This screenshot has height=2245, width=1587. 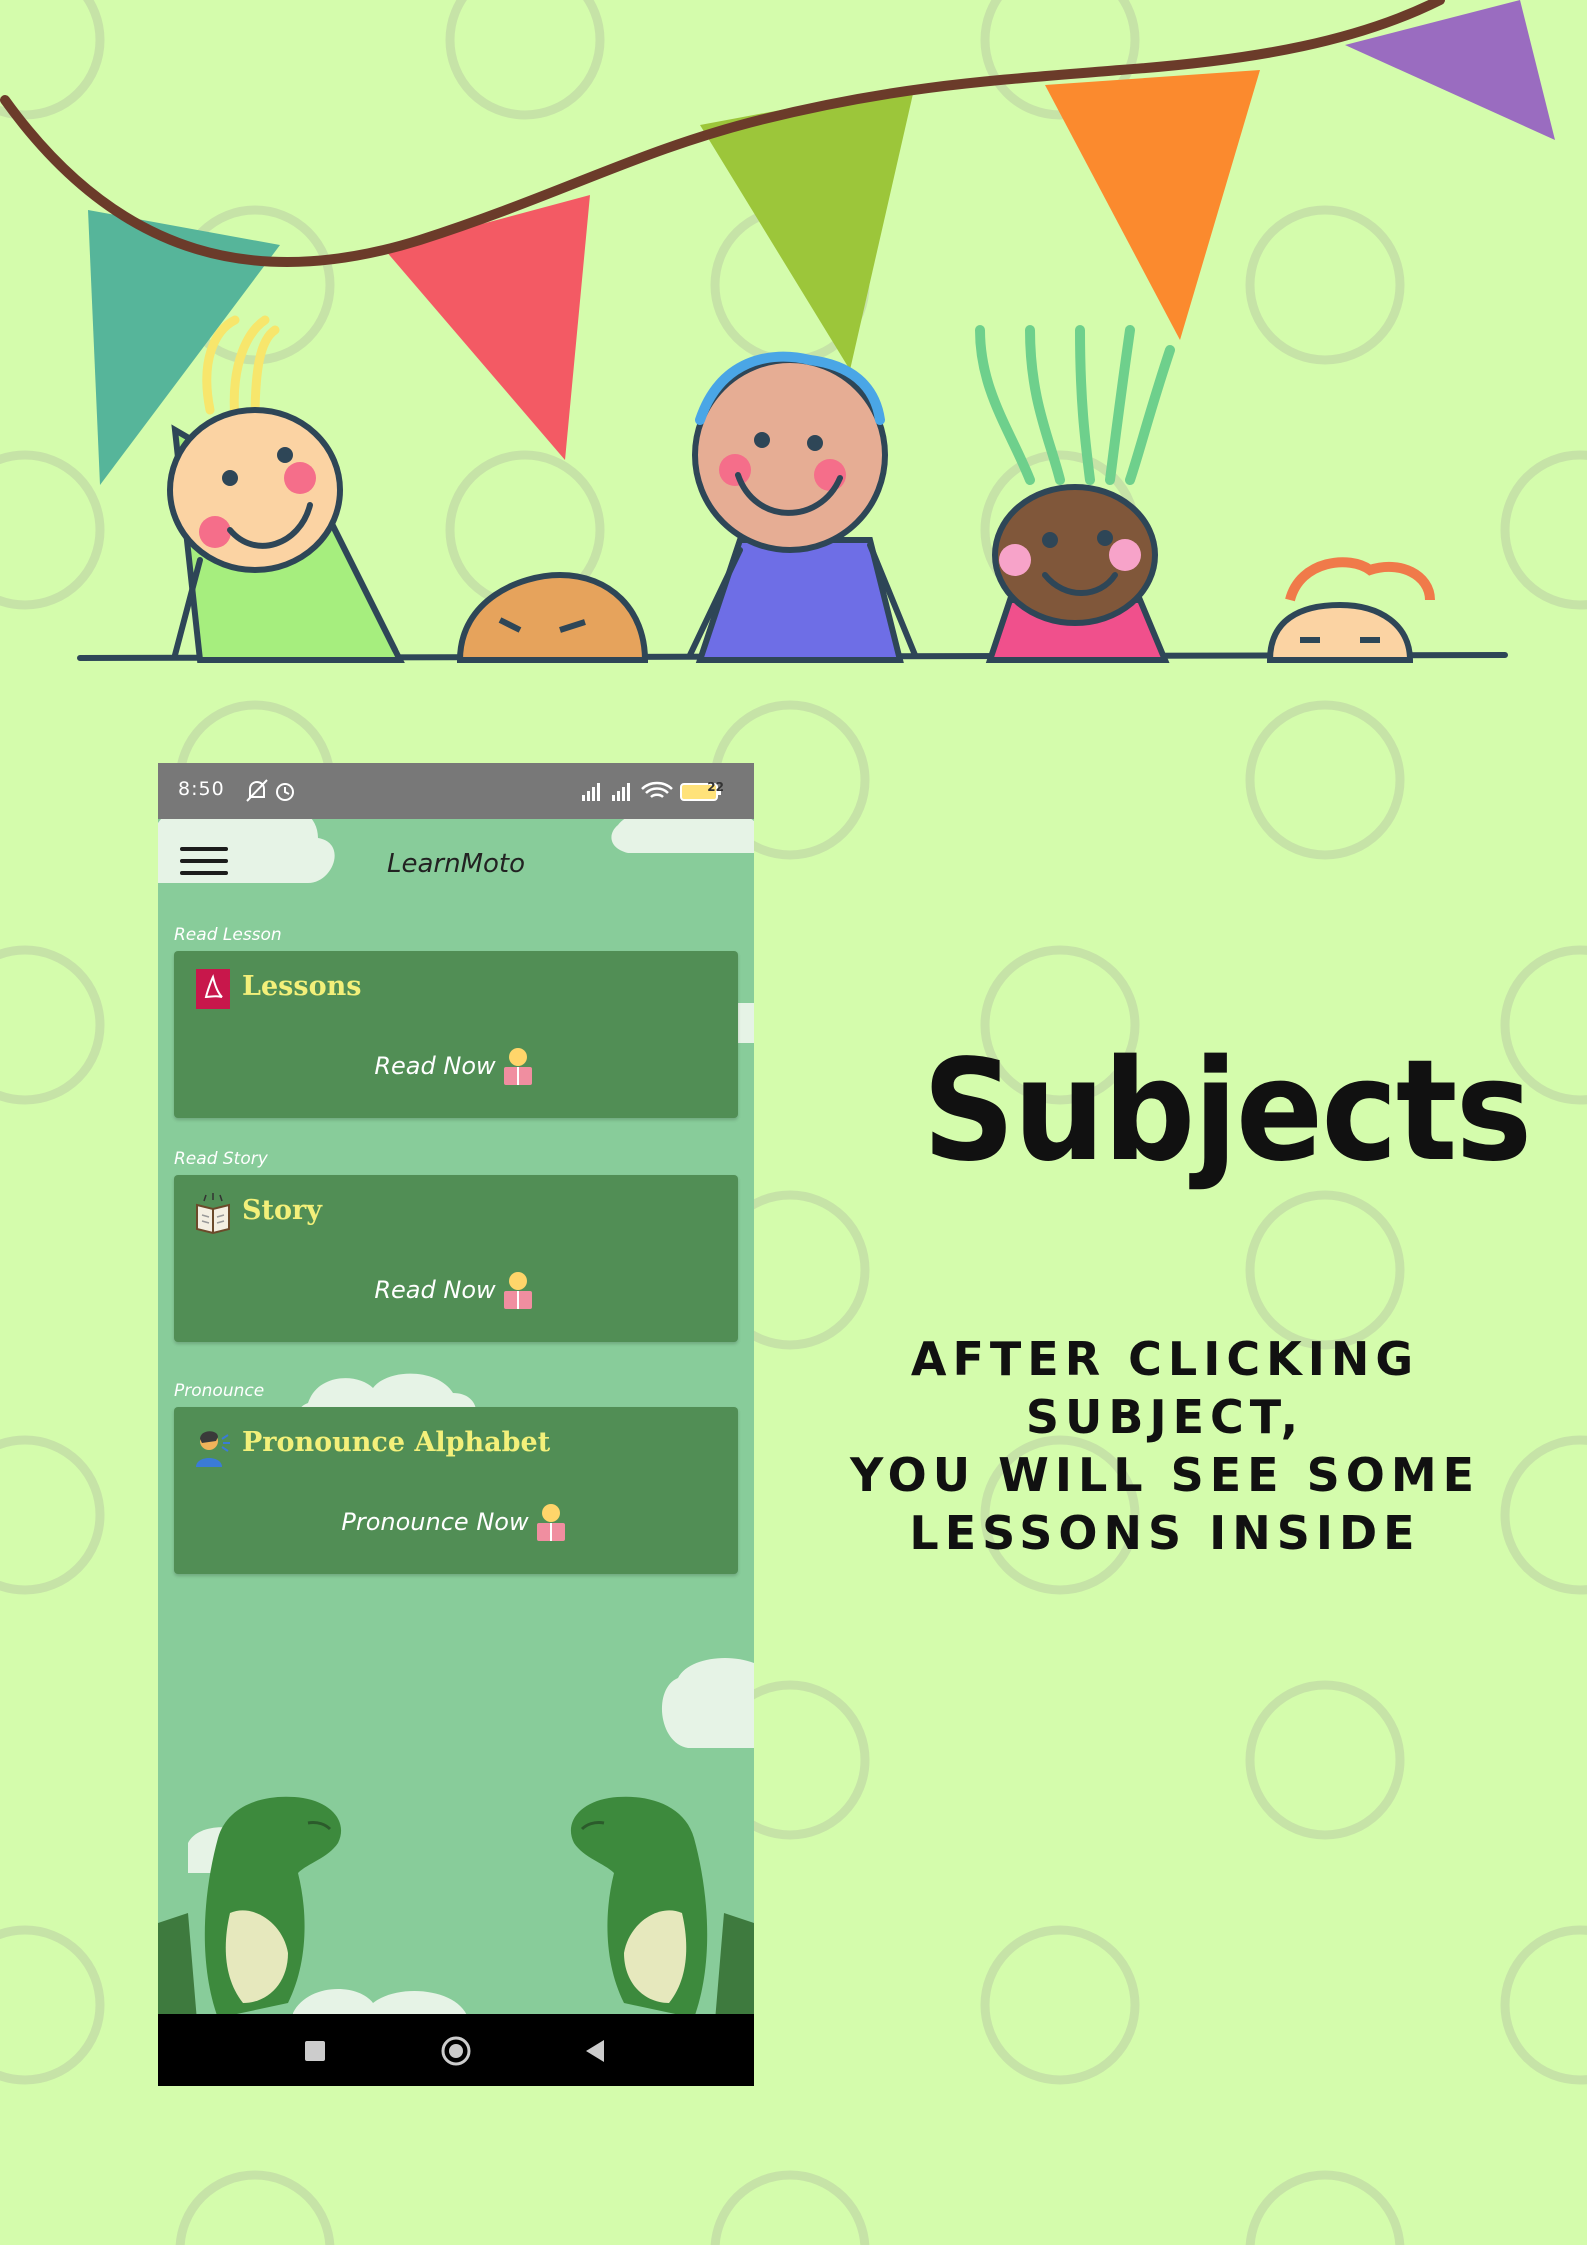 I want to click on kid-green-hair, so click(x=1075, y=494).